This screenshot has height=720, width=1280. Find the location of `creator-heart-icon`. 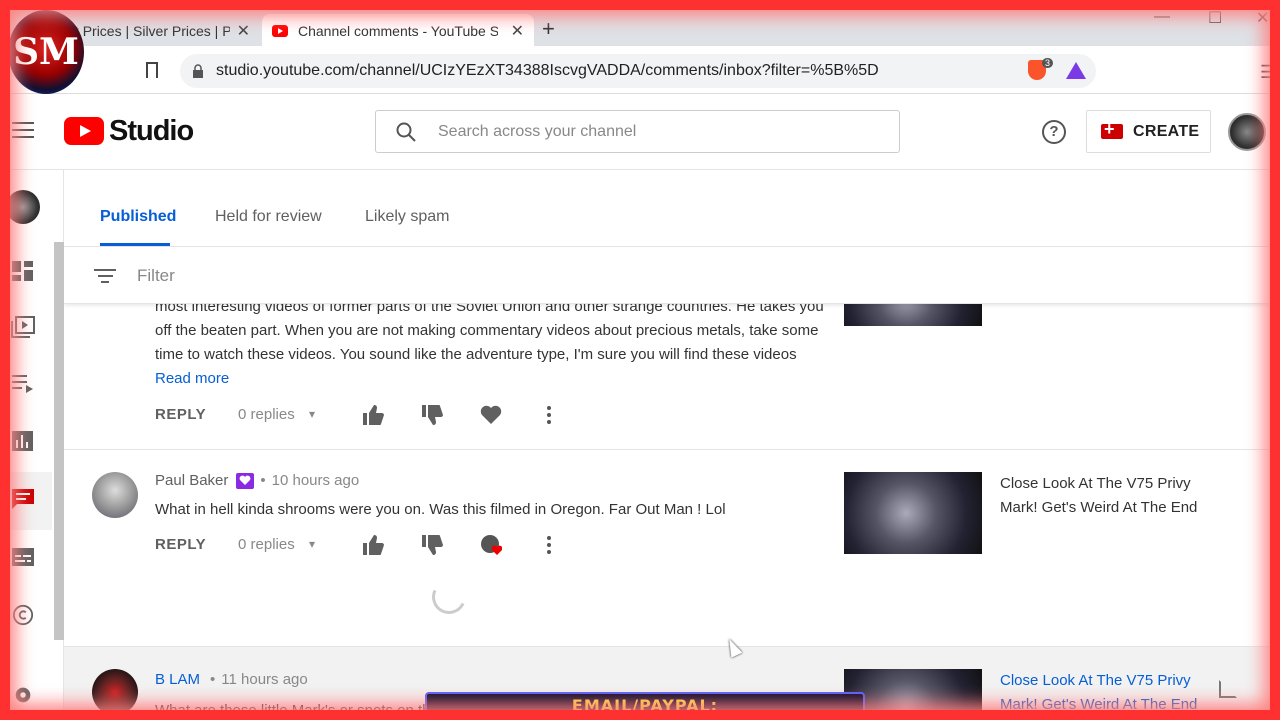

creator-heart-icon is located at coordinates (491, 545).